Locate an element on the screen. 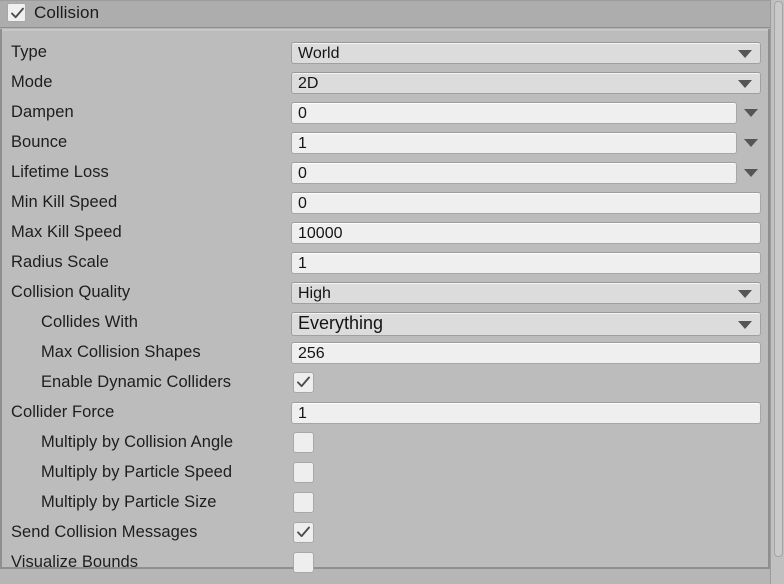  property-row: Mode 2D is located at coordinates (387, 84).